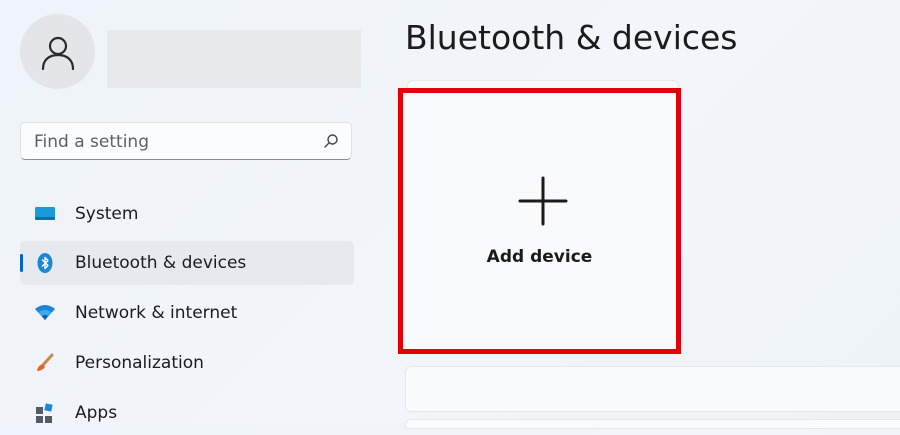 This screenshot has height=435, width=900. Describe the element at coordinates (156, 313) in the screenshot. I see `sidebar-item-label: Network & internet` at that location.